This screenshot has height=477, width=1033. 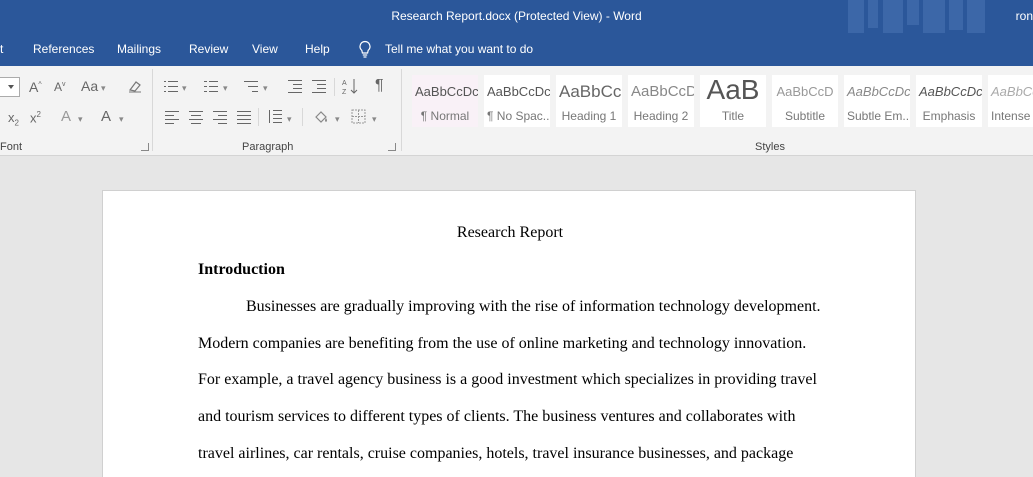 I want to click on tab-view: View, so click(x=265, y=49).